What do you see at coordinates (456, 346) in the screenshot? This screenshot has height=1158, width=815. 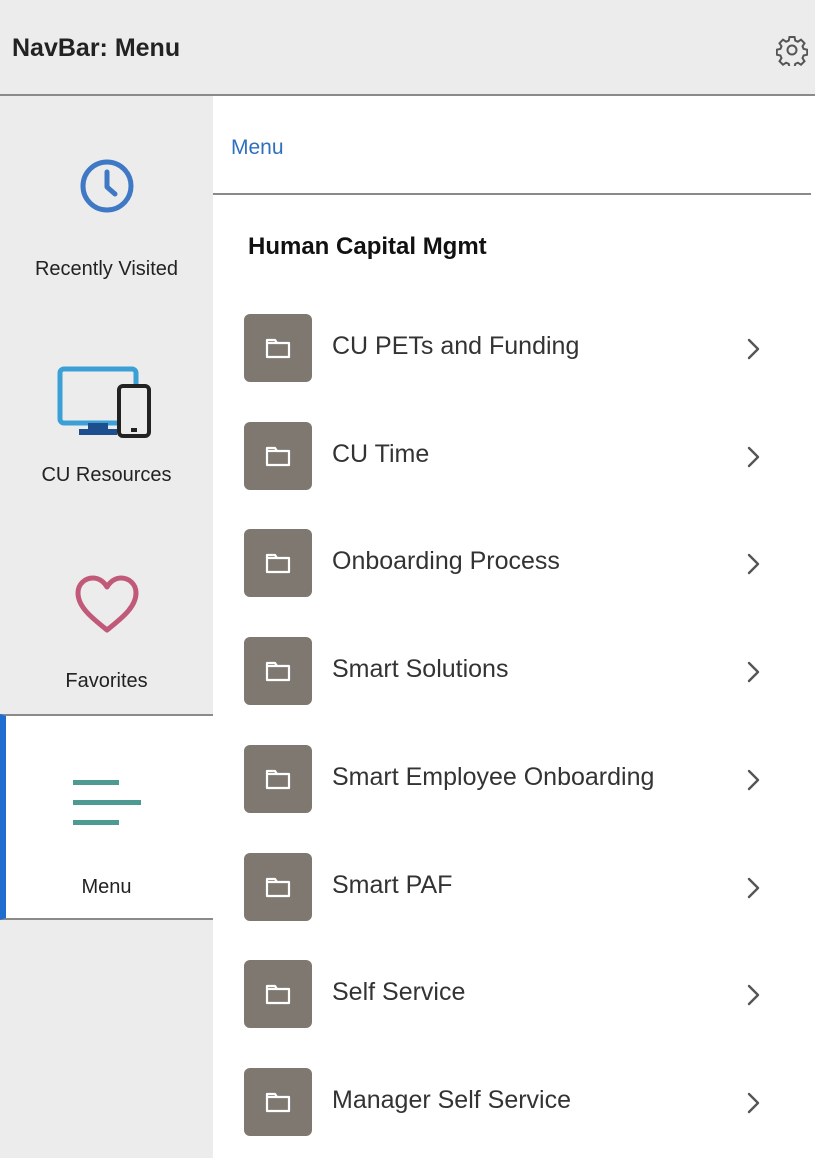 I see `menu-item-label: CU PETs and Funding` at bounding box center [456, 346].